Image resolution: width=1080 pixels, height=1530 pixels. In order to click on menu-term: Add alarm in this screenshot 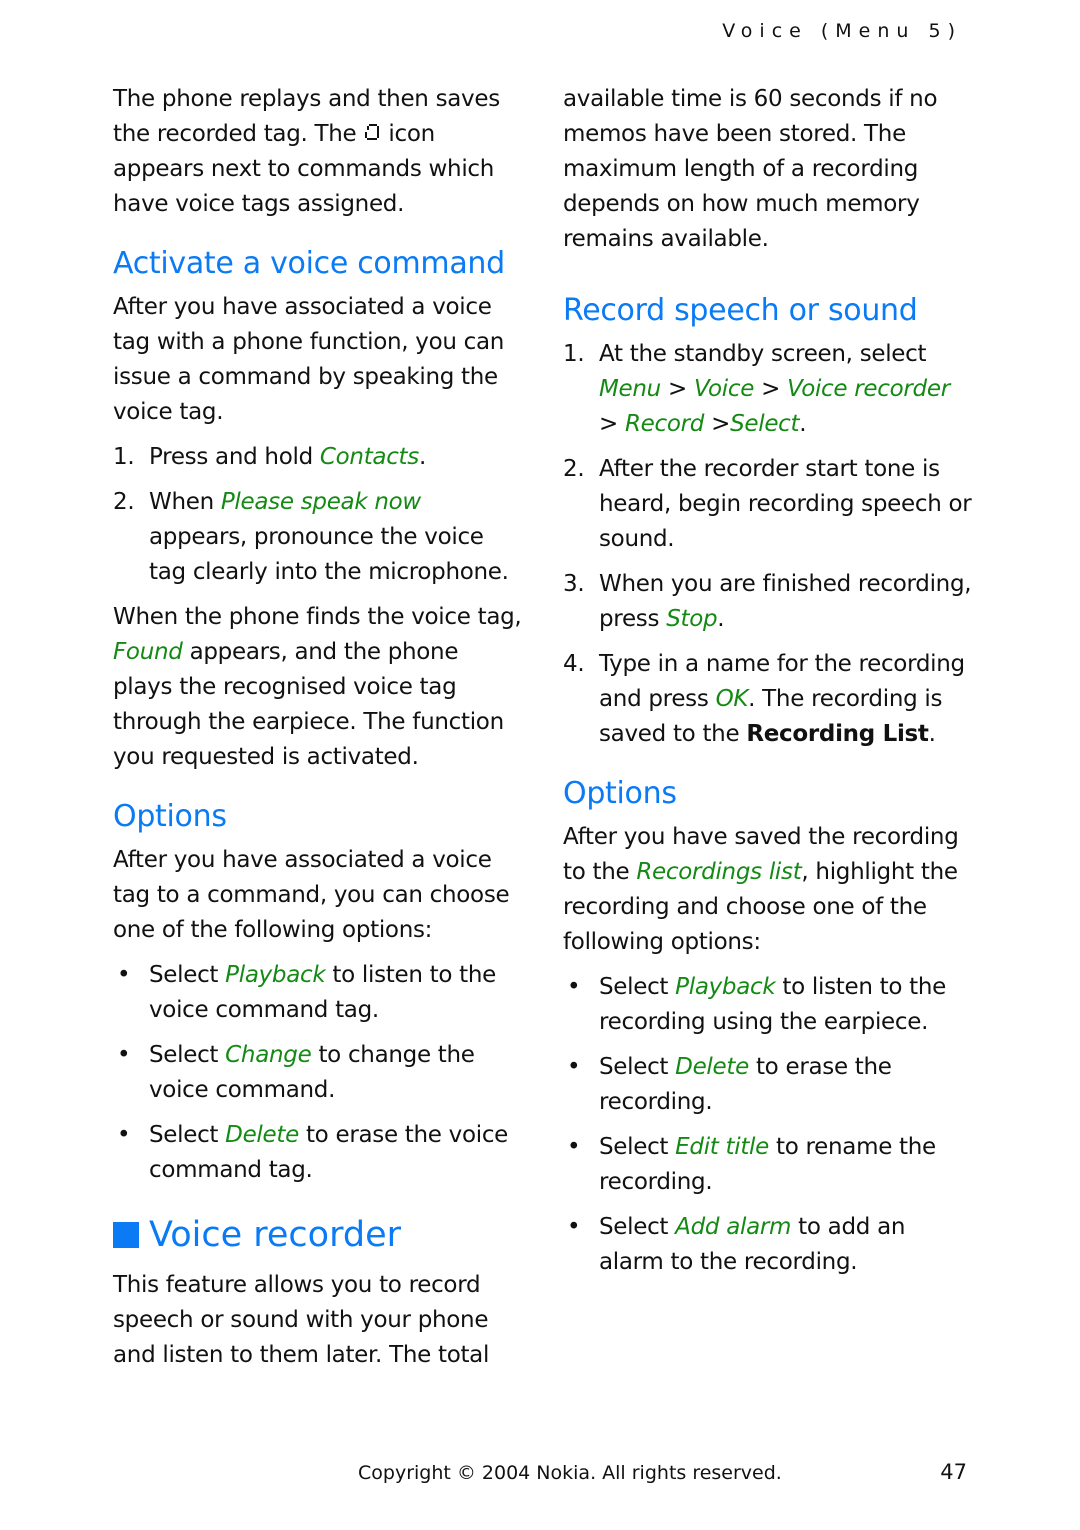, I will do `click(733, 1227)`.